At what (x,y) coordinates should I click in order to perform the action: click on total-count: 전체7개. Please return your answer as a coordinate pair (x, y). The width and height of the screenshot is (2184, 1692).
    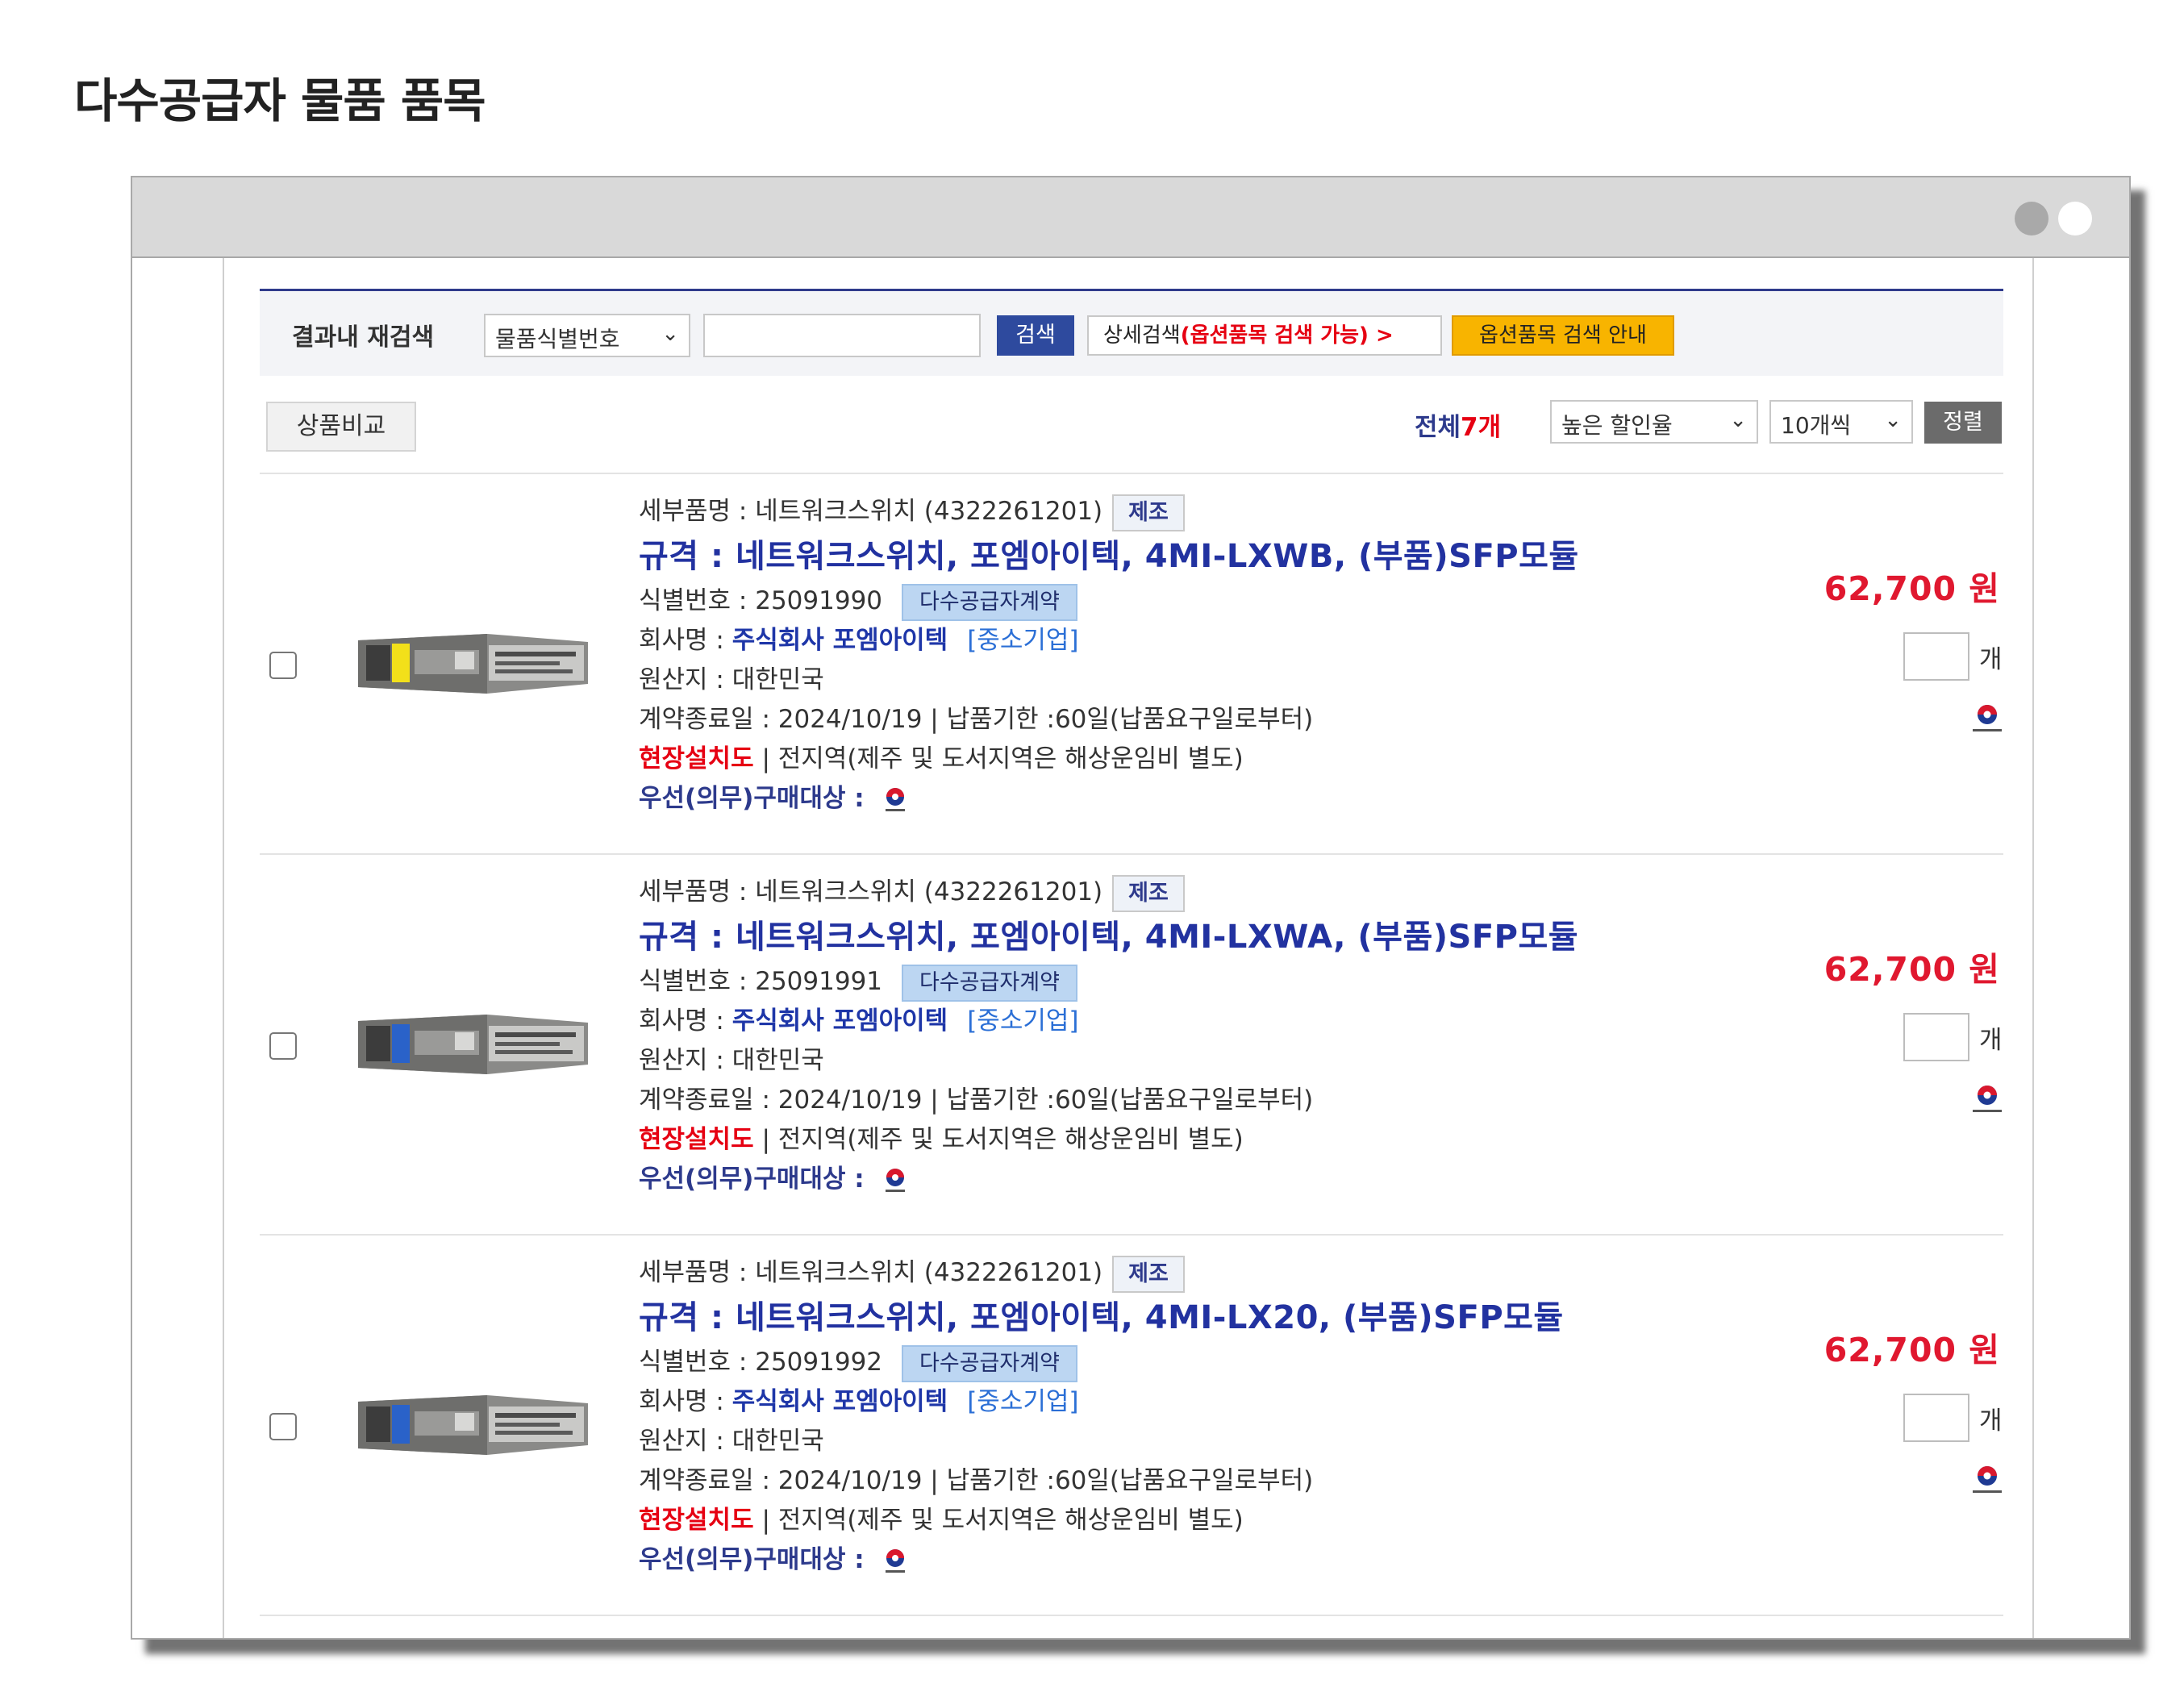
    Looking at the image, I should click on (1458, 425).